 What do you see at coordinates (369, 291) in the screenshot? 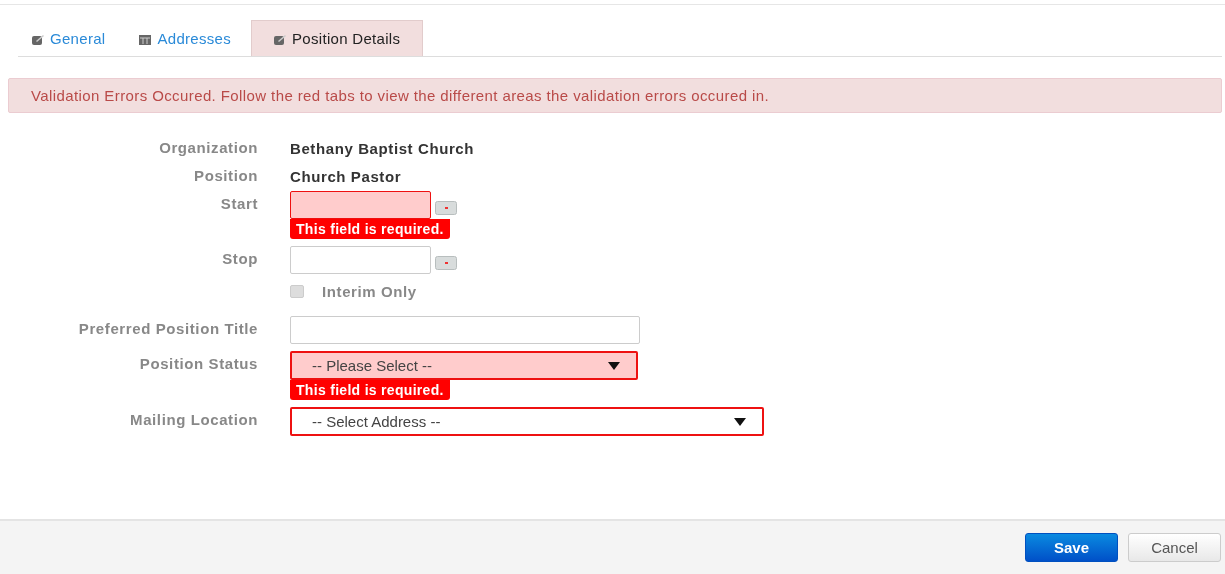
I see `checkbox-label: Interim Only` at bounding box center [369, 291].